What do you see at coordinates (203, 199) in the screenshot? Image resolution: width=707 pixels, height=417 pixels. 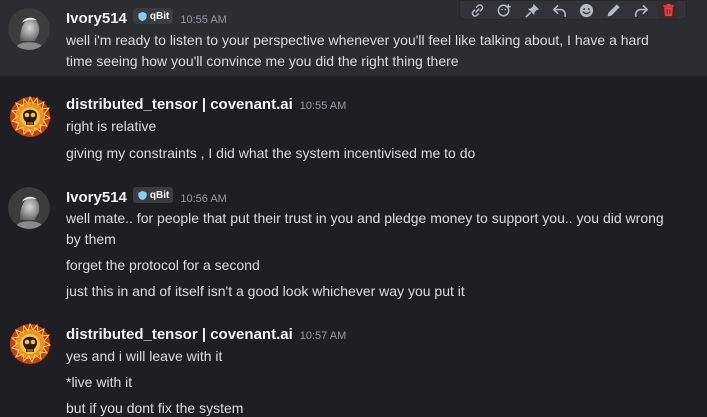 I see `timestamp: 10:56 AM` at bounding box center [203, 199].